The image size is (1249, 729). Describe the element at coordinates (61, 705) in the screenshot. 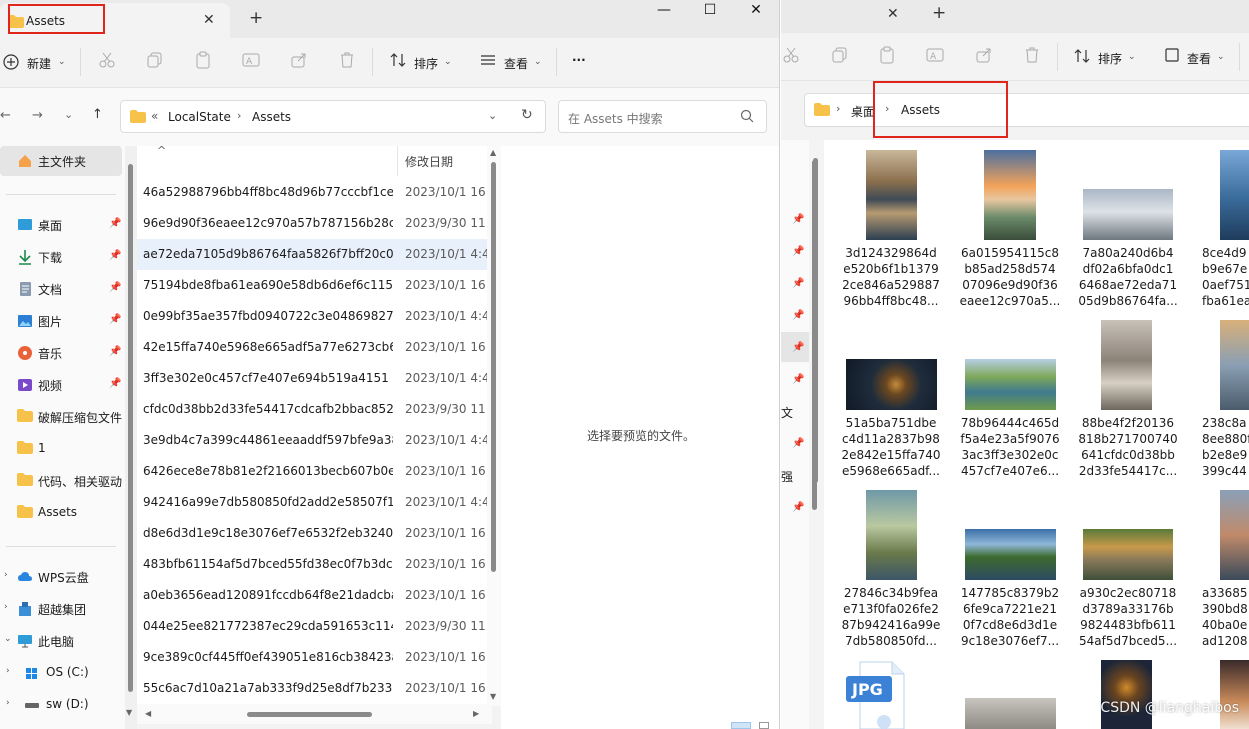

I see `sidebar-item-drive-d: › sw (D:)` at that location.